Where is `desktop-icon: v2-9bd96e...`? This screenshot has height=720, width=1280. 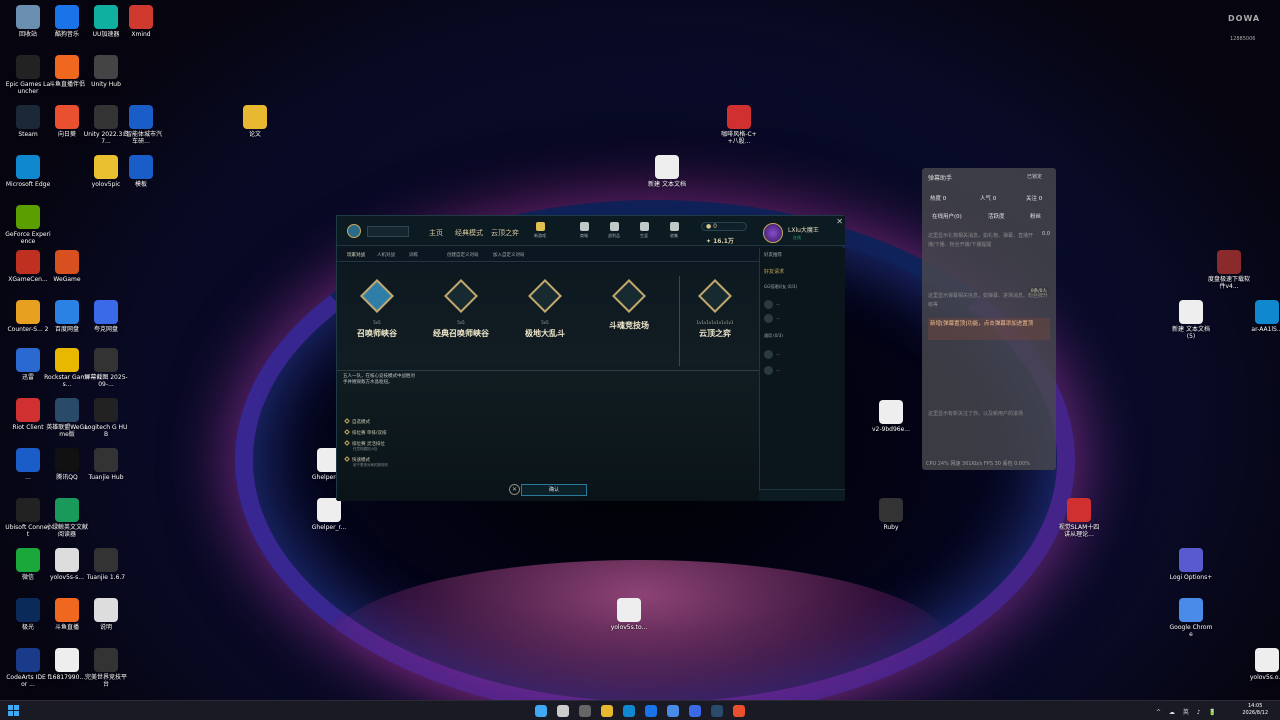
desktop-icon: v2-9bd96e... is located at coordinates (891, 416).